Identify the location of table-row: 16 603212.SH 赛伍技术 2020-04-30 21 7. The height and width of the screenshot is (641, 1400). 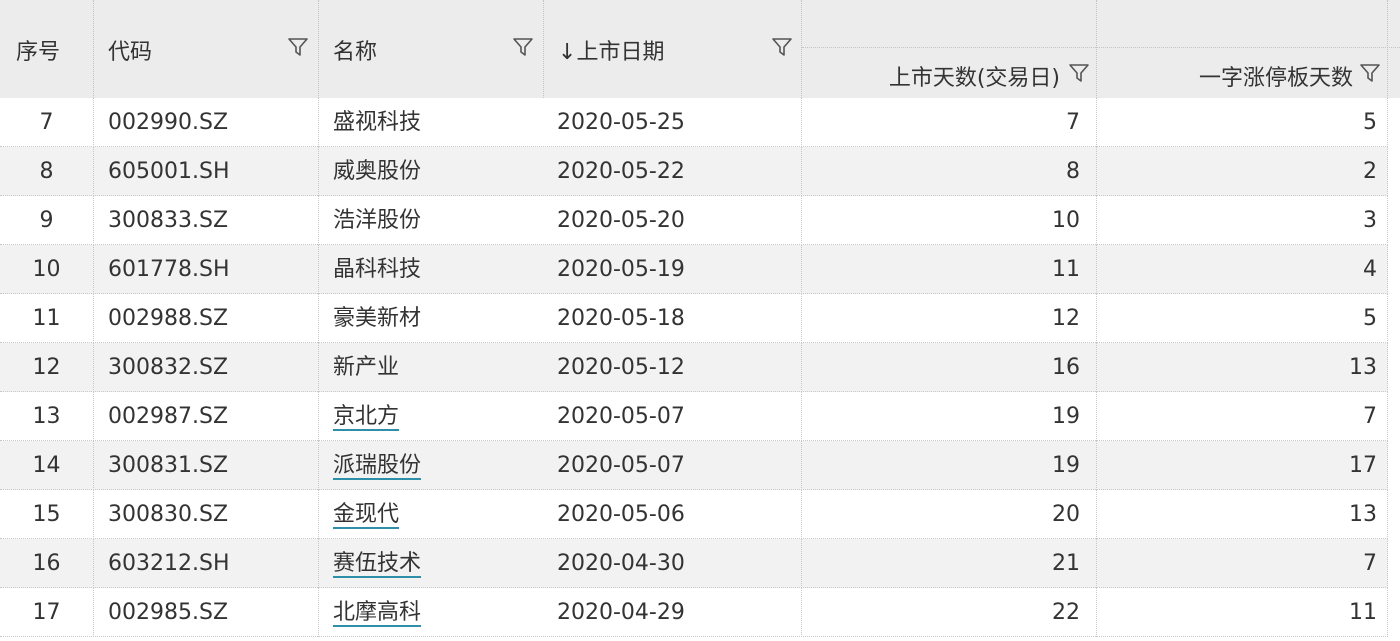
(700, 563).